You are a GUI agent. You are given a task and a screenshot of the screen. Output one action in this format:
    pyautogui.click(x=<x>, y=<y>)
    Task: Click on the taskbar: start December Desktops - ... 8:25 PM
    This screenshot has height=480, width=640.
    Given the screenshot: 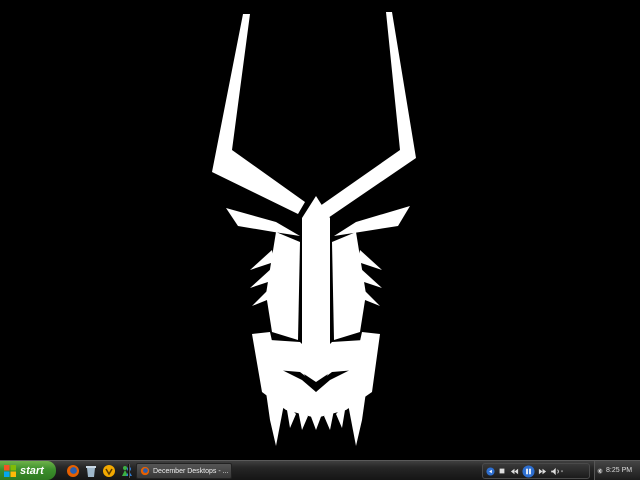 What is the action you would take?
    pyautogui.click(x=320, y=470)
    